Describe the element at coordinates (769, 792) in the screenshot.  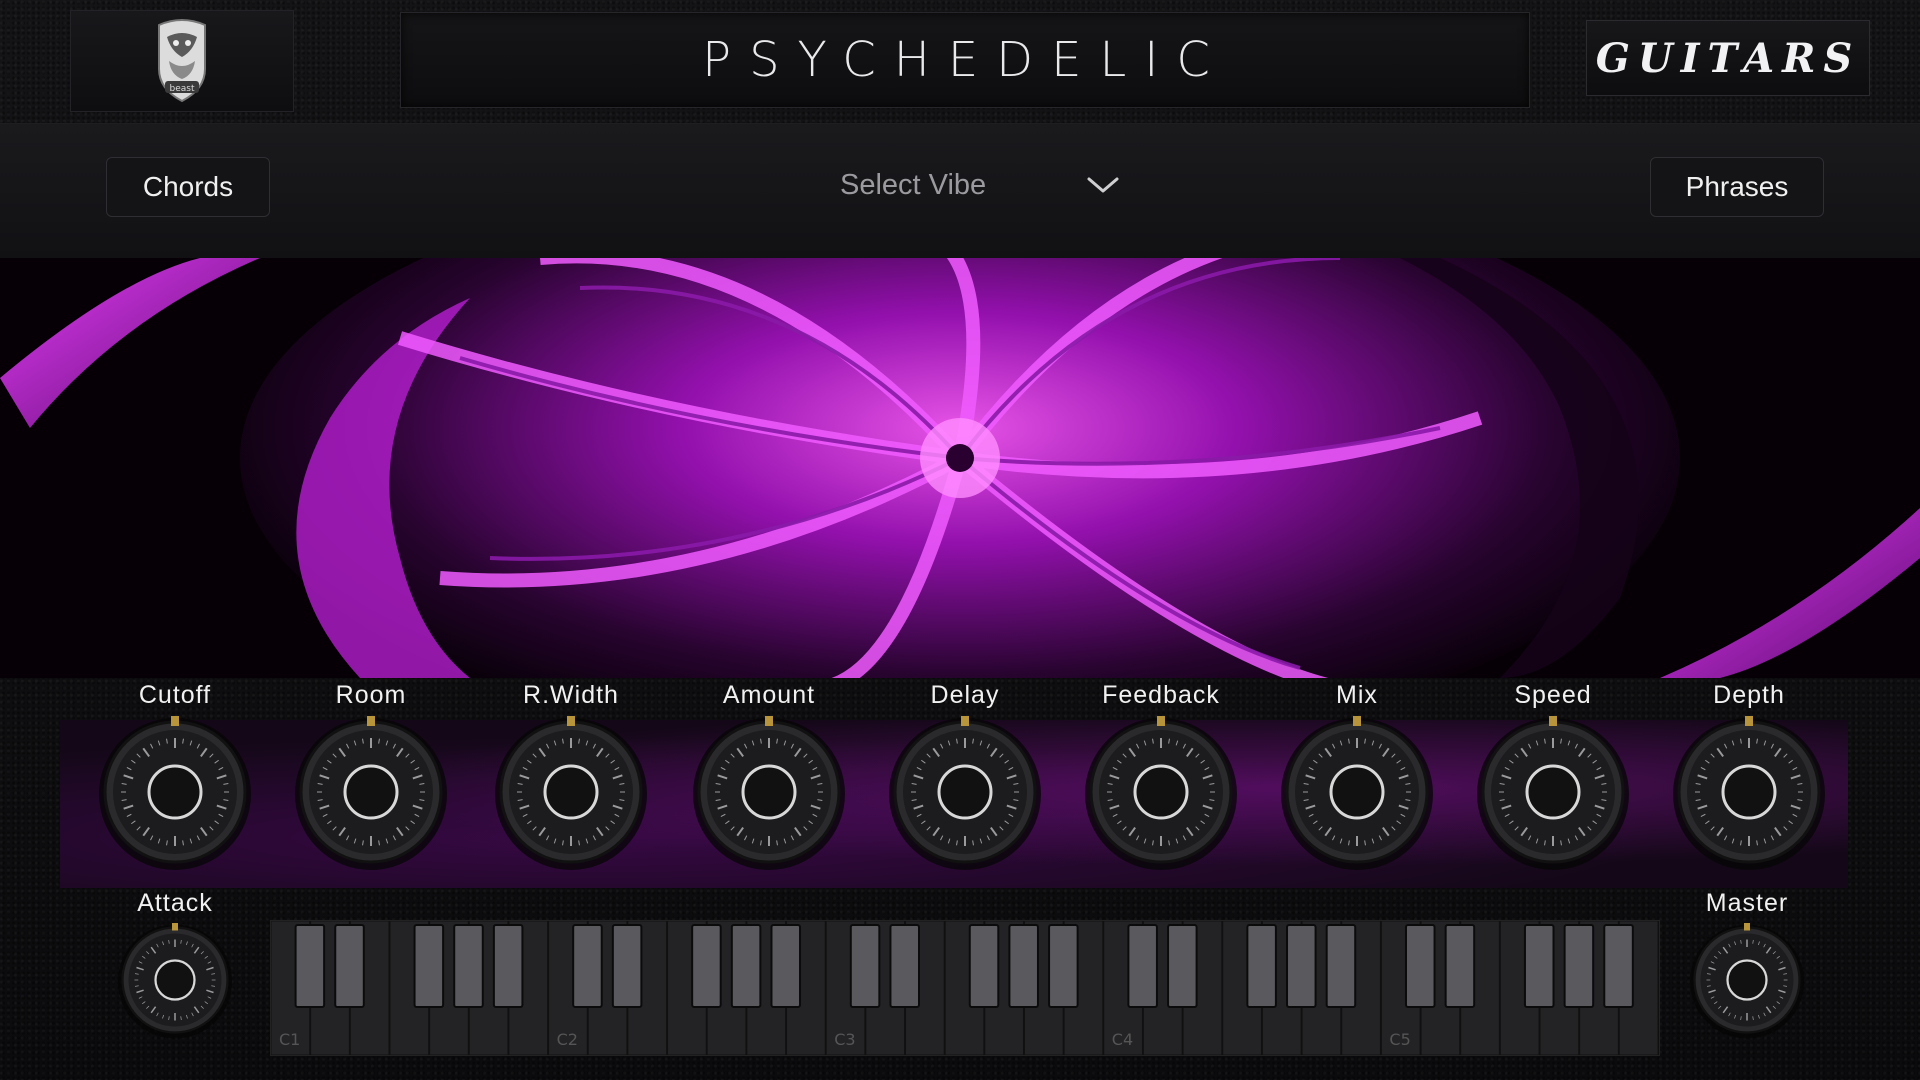
I see `amount-knob` at that location.